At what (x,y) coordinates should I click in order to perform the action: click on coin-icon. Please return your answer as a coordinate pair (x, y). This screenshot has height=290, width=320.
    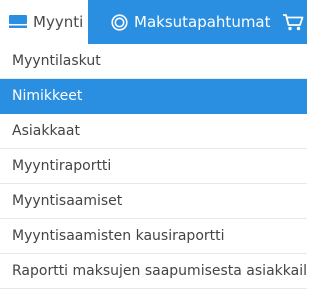
    Looking at the image, I should click on (119, 22).